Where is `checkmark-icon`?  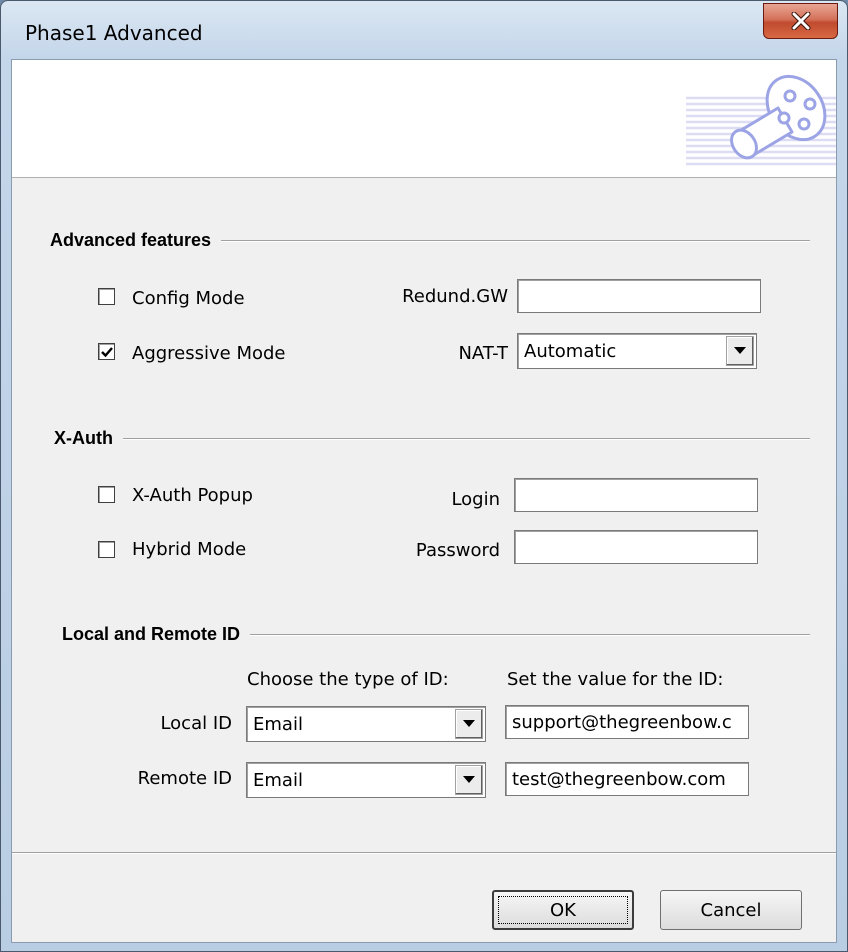
checkmark-icon is located at coordinates (107, 352).